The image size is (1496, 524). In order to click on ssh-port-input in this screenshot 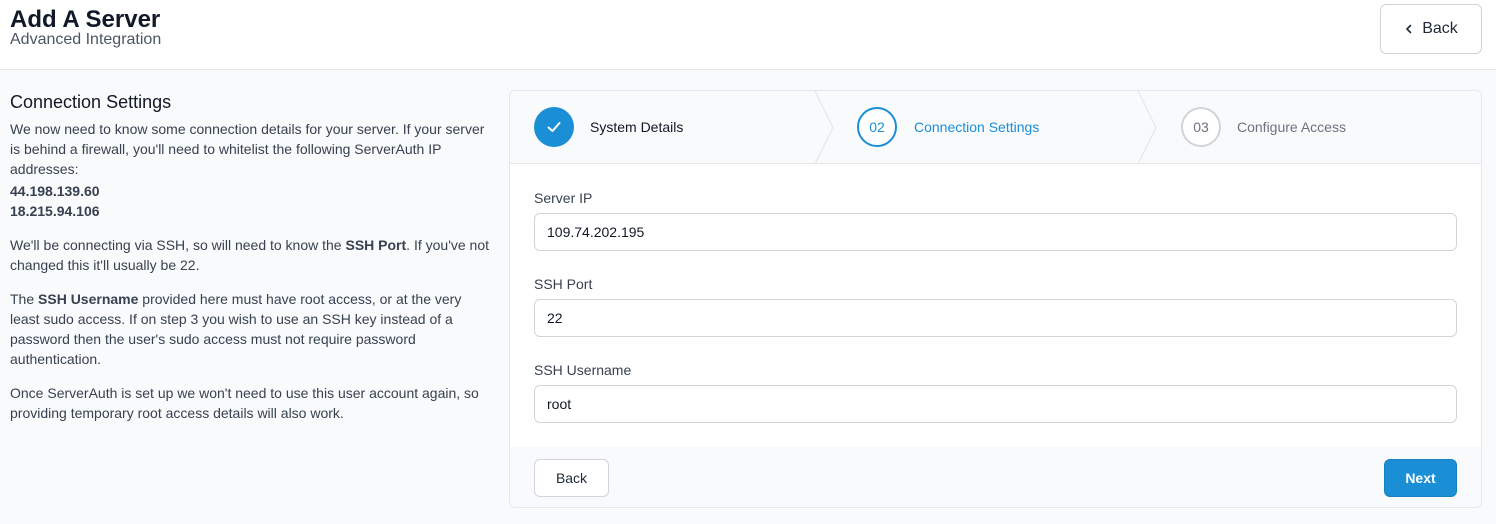, I will do `click(995, 318)`.